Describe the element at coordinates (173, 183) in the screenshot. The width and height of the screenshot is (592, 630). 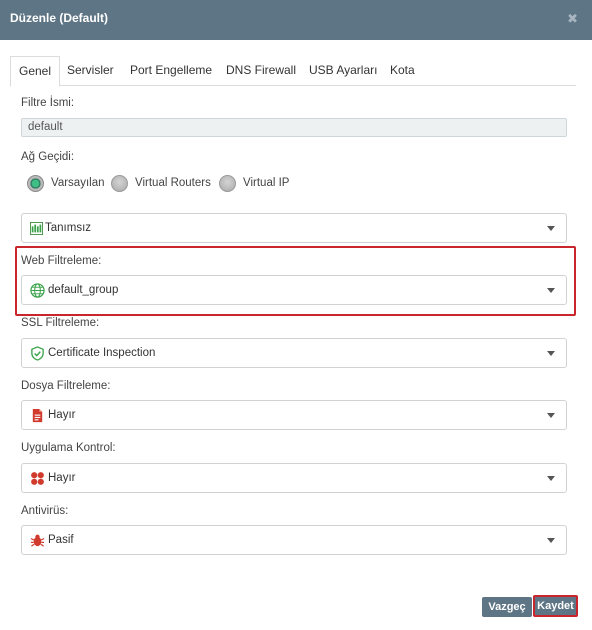
I see `radio-label: Virtual Routers` at that location.